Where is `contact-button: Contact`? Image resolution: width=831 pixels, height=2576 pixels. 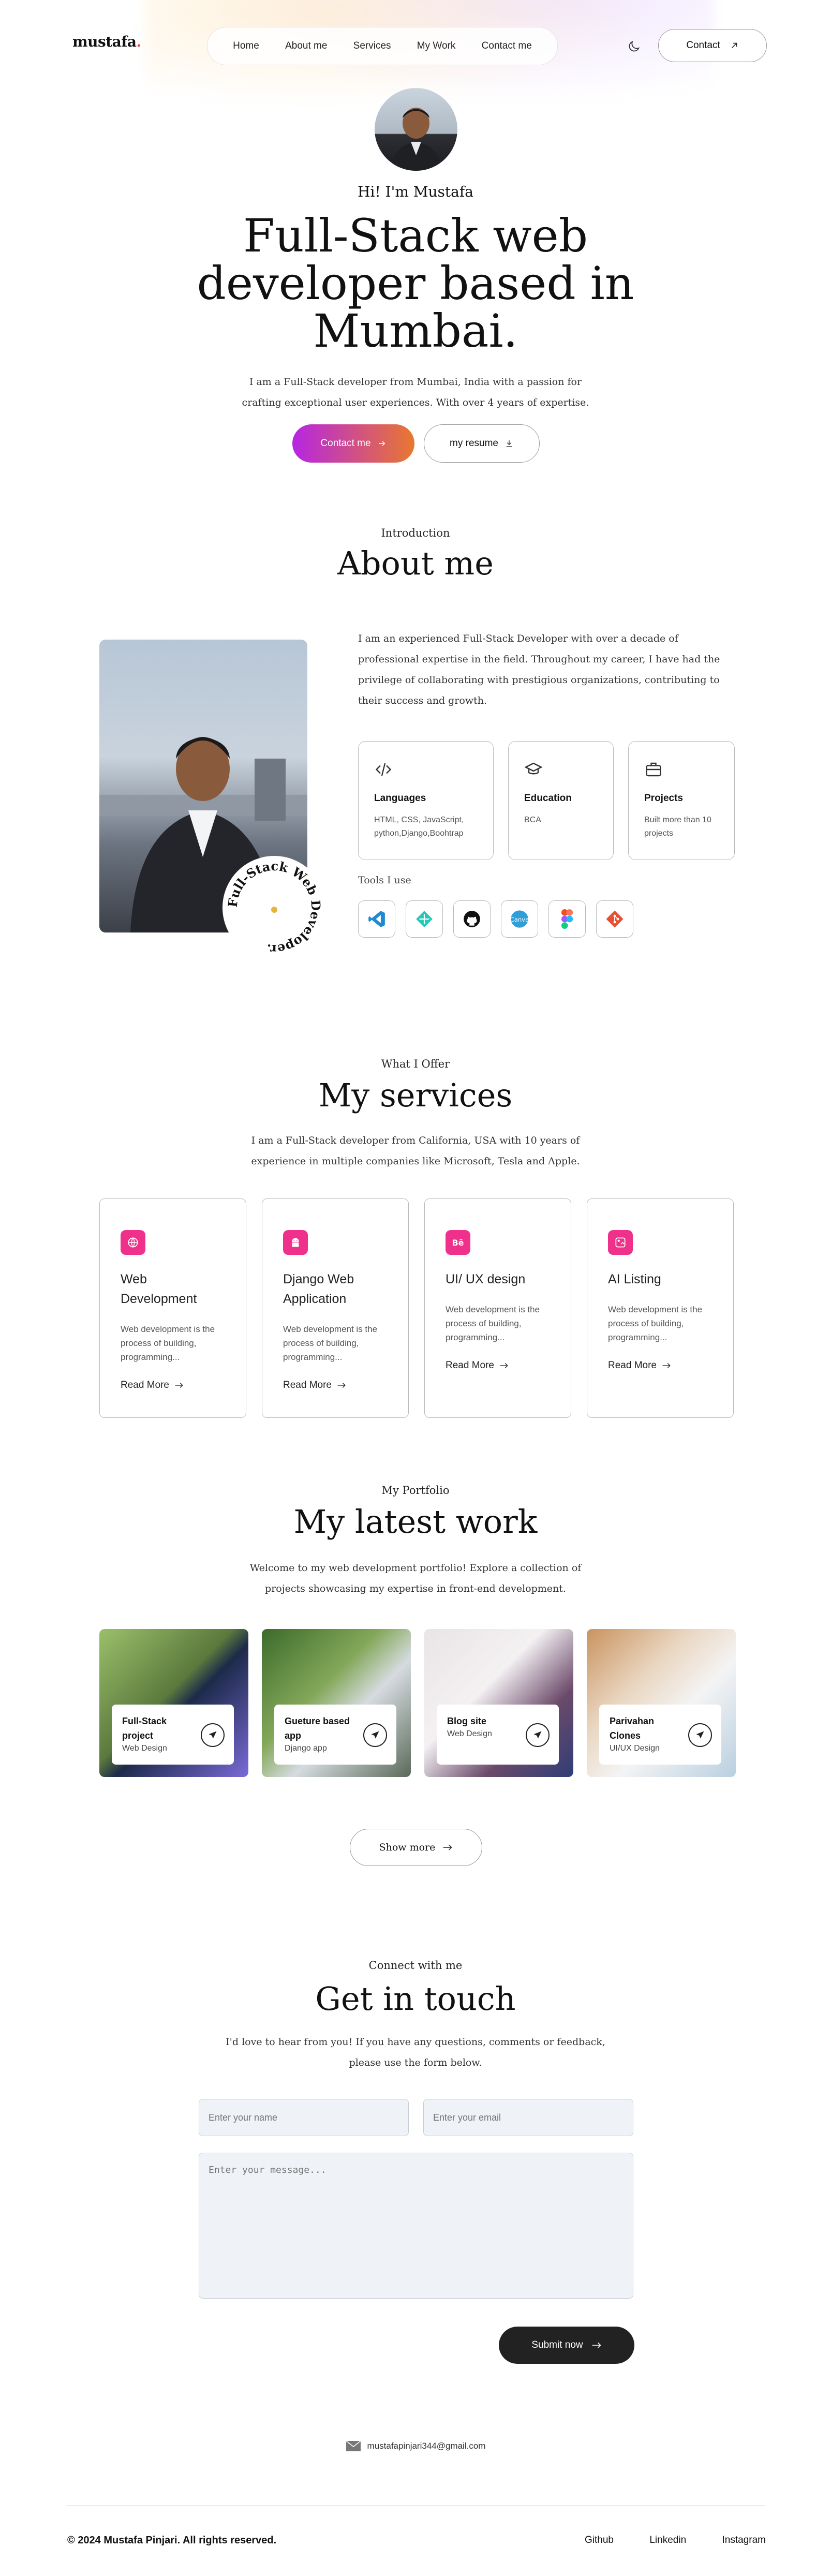
contact-button: Contact is located at coordinates (712, 45).